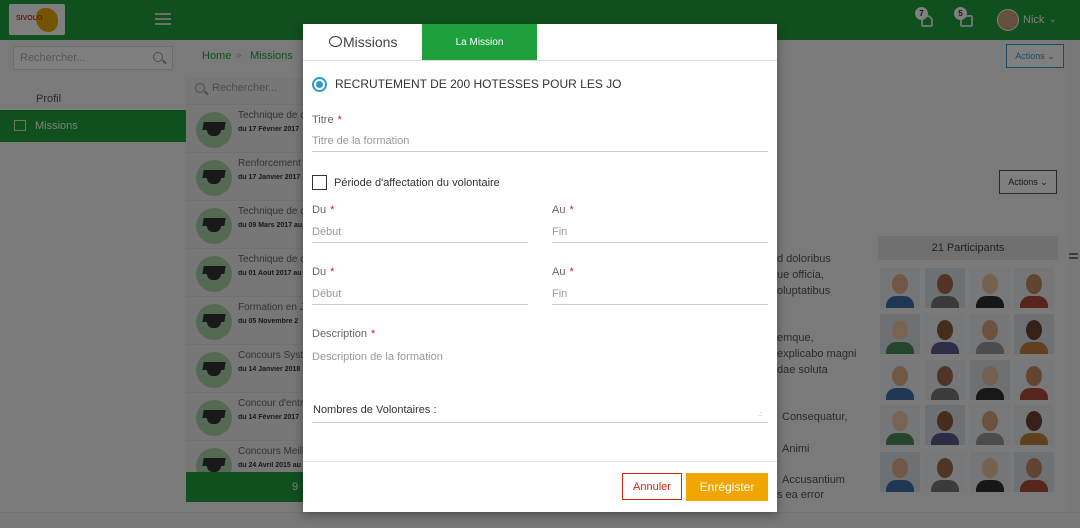 The image size is (1080, 528). What do you see at coordinates (319, 182) in the screenshot?
I see `periode-checkbox` at bounding box center [319, 182].